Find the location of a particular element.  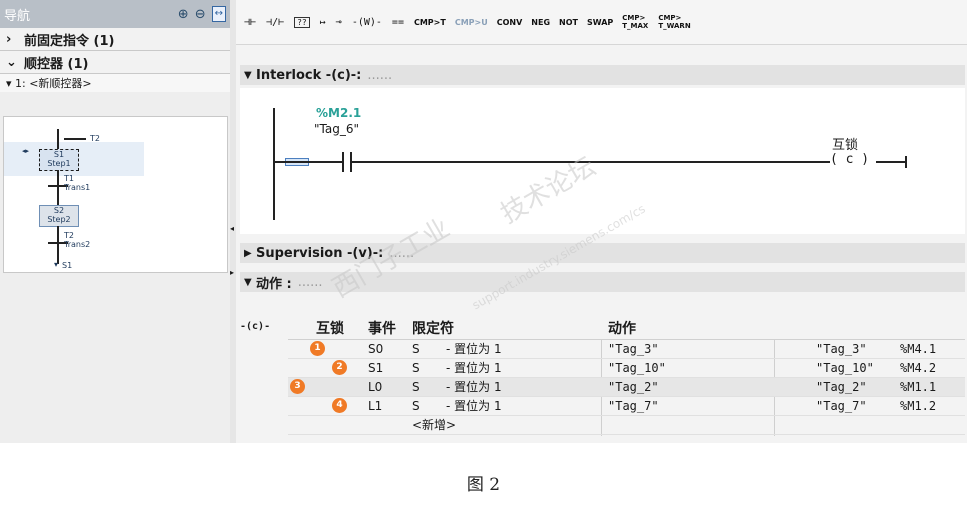

zoom-in-icon: ⊕ is located at coordinates (183, 14).